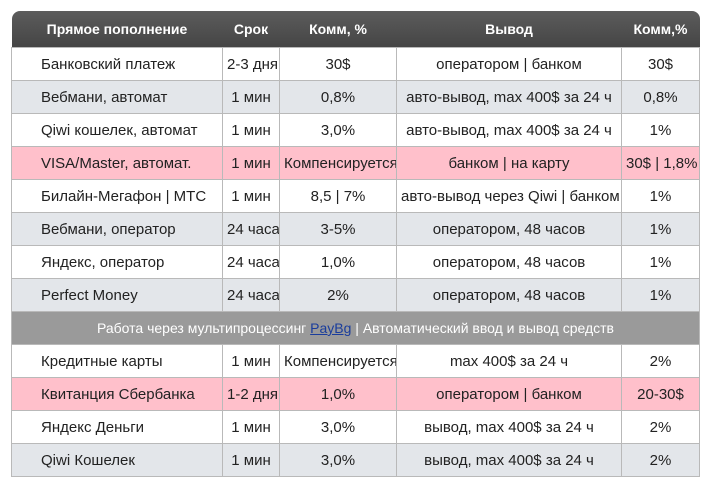 This screenshot has height=477, width=715. What do you see at coordinates (660, 29) in the screenshot?
I see `header-commission-out: Комм,%` at bounding box center [660, 29].